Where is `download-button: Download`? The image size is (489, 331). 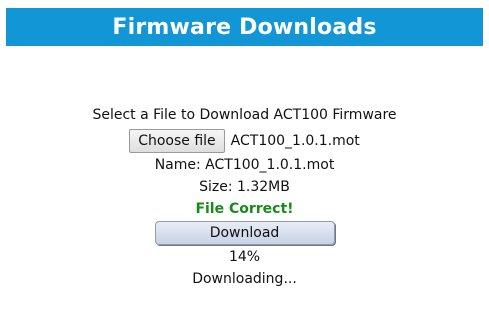
download-button: Download is located at coordinates (244, 233).